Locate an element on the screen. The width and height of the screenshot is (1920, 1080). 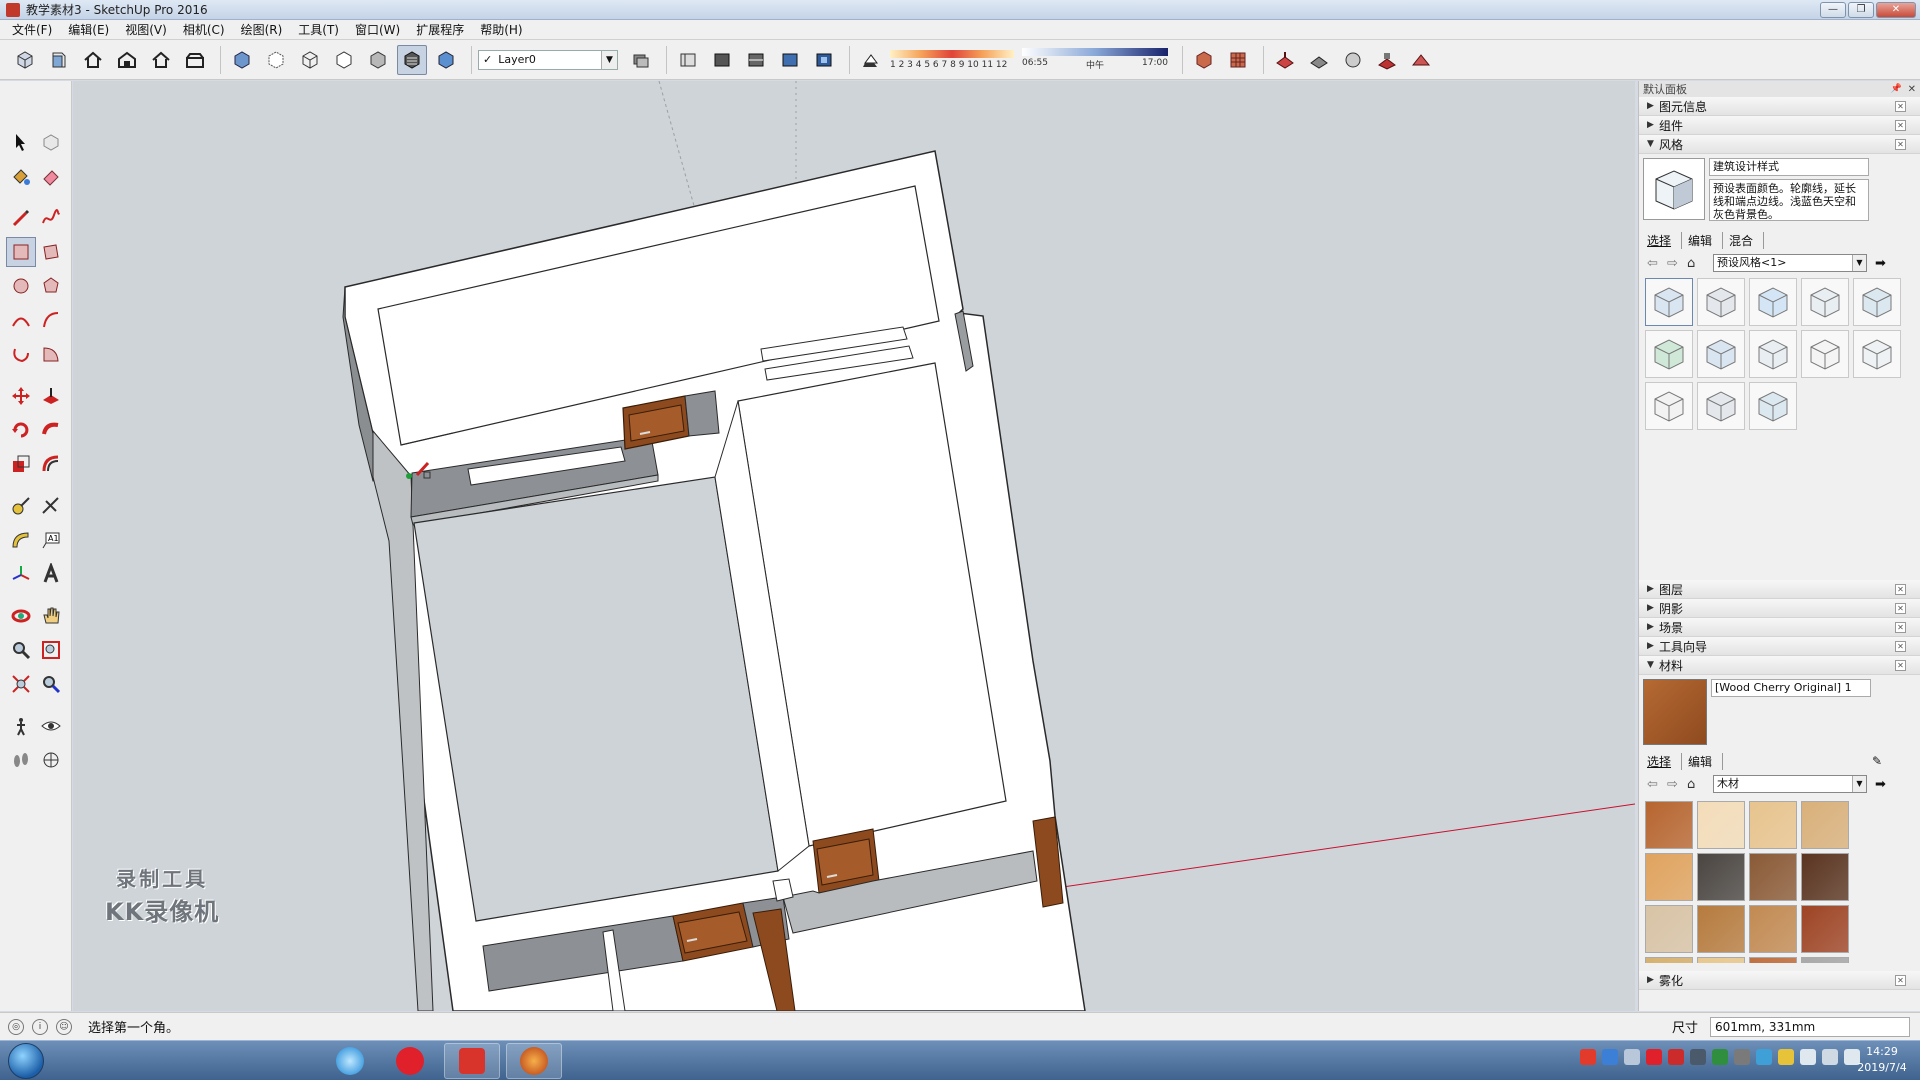
taskbar-recorder is located at coordinates (534, 1061).